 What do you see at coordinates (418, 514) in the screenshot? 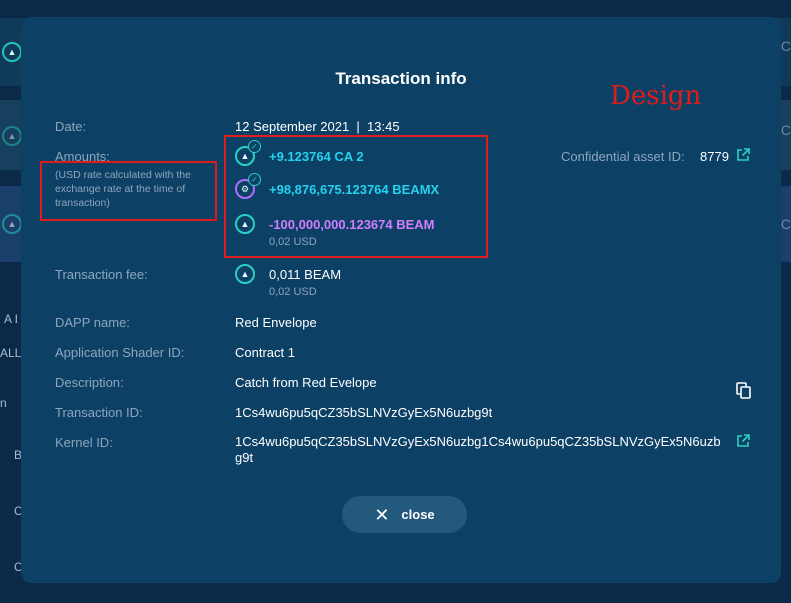
I see `close-button-label: close` at bounding box center [418, 514].